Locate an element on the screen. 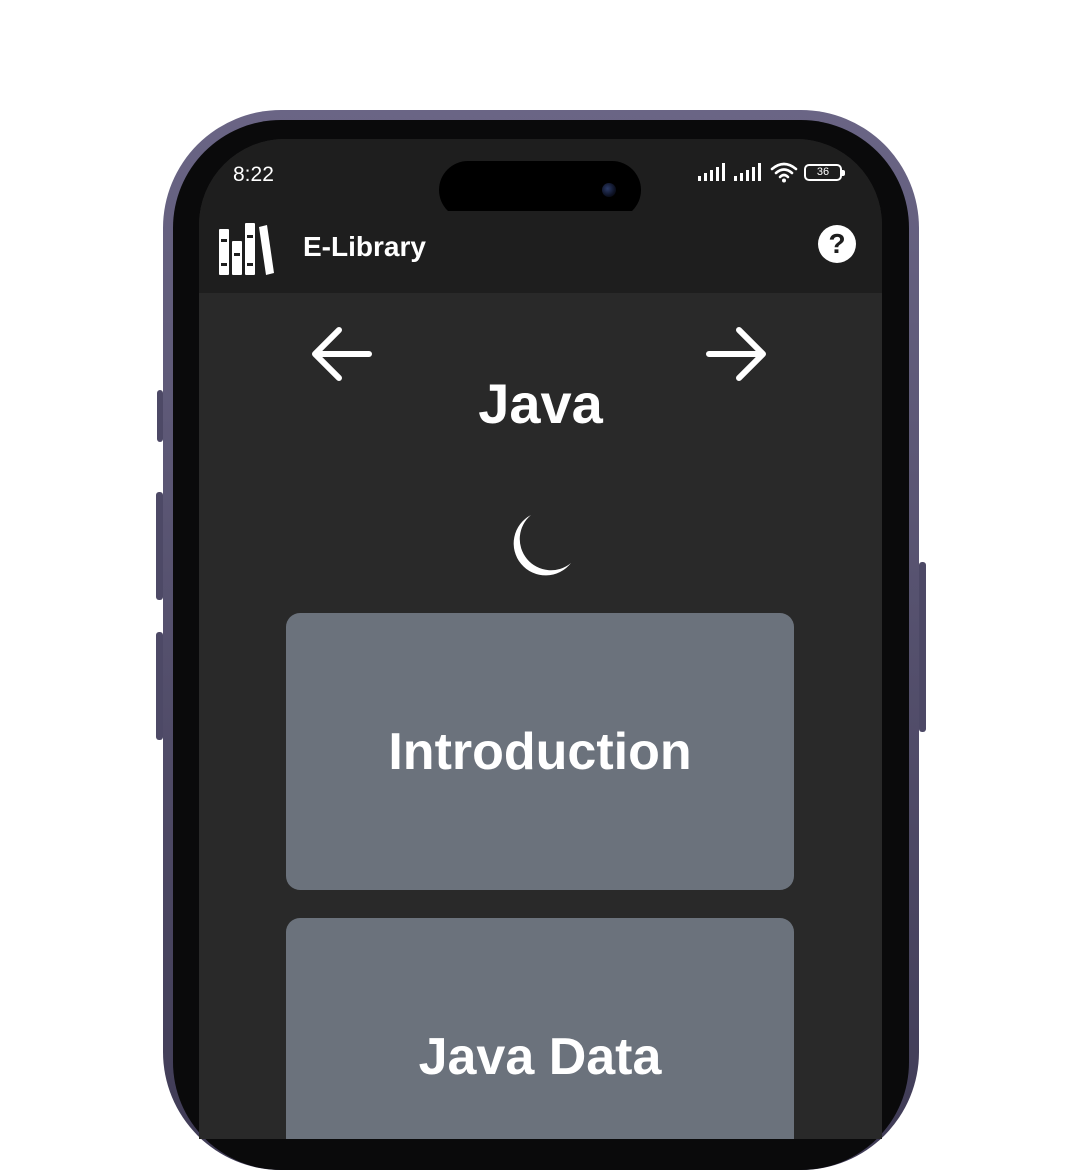  status-icons: 36 is located at coordinates (771, 172).